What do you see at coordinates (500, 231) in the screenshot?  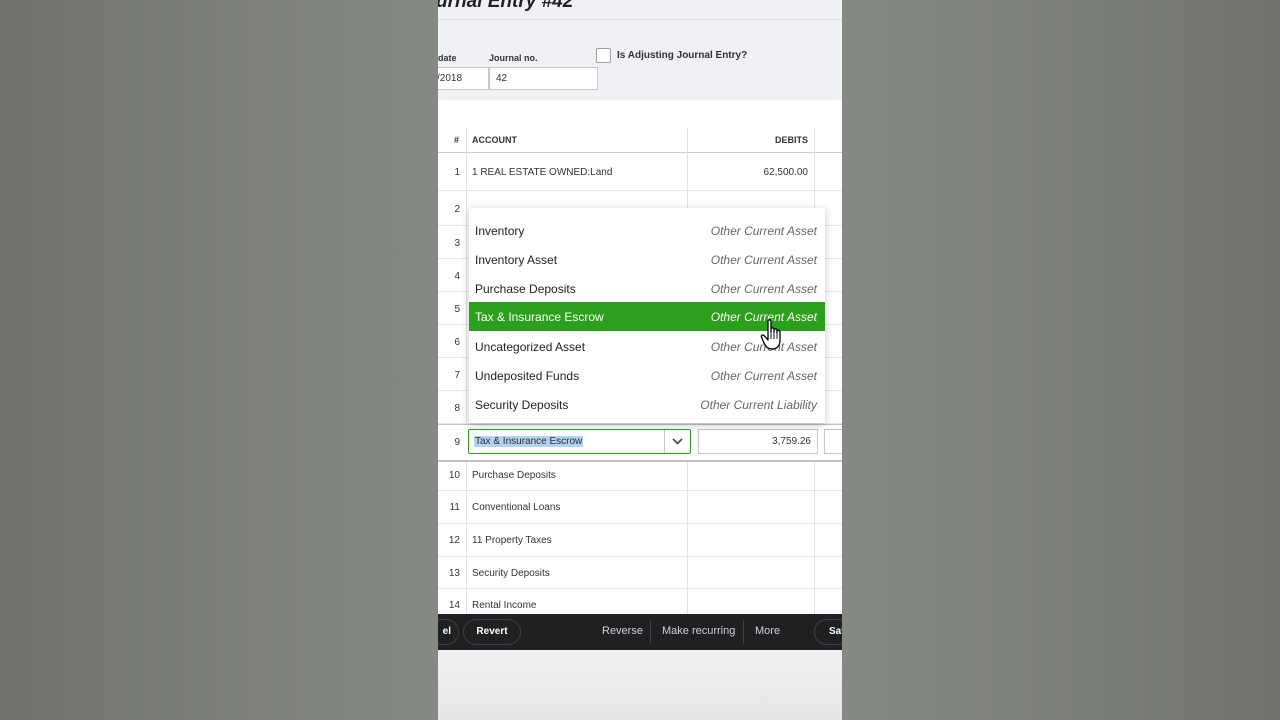 I see `option-name: Inventory` at bounding box center [500, 231].